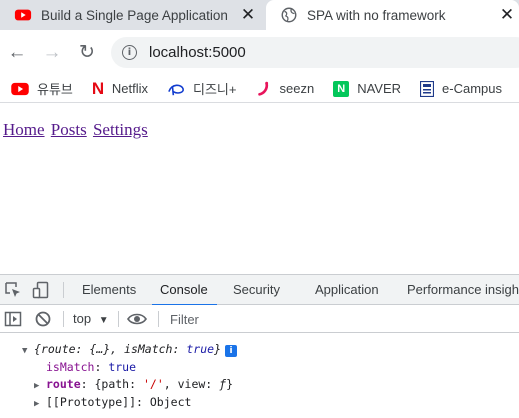 The image size is (519, 418). What do you see at coordinates (120, 129) in the screenshot?
I see `nav-link-settings: Settings` at bounding box center [120, 129].